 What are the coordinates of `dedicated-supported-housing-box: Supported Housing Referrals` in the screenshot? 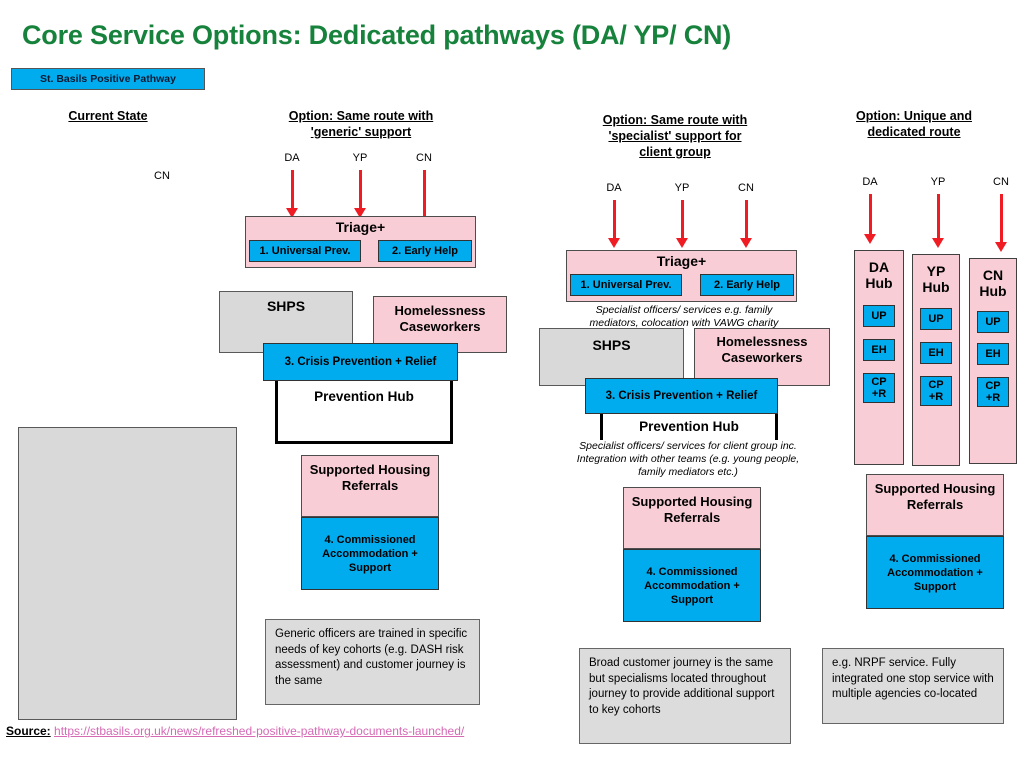 It's located at (935, 505).